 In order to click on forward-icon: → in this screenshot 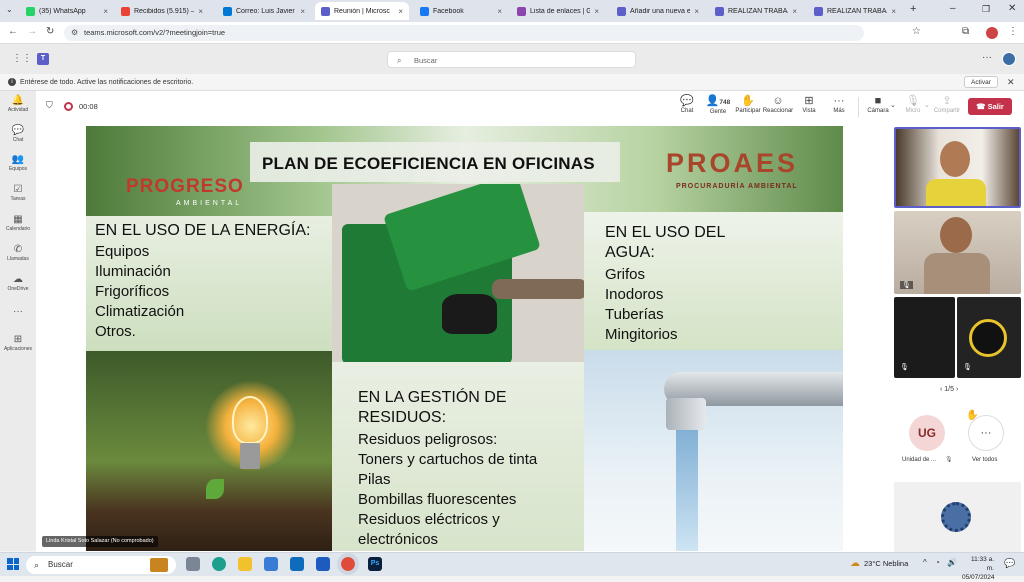, I will do `click(32, 31)`.